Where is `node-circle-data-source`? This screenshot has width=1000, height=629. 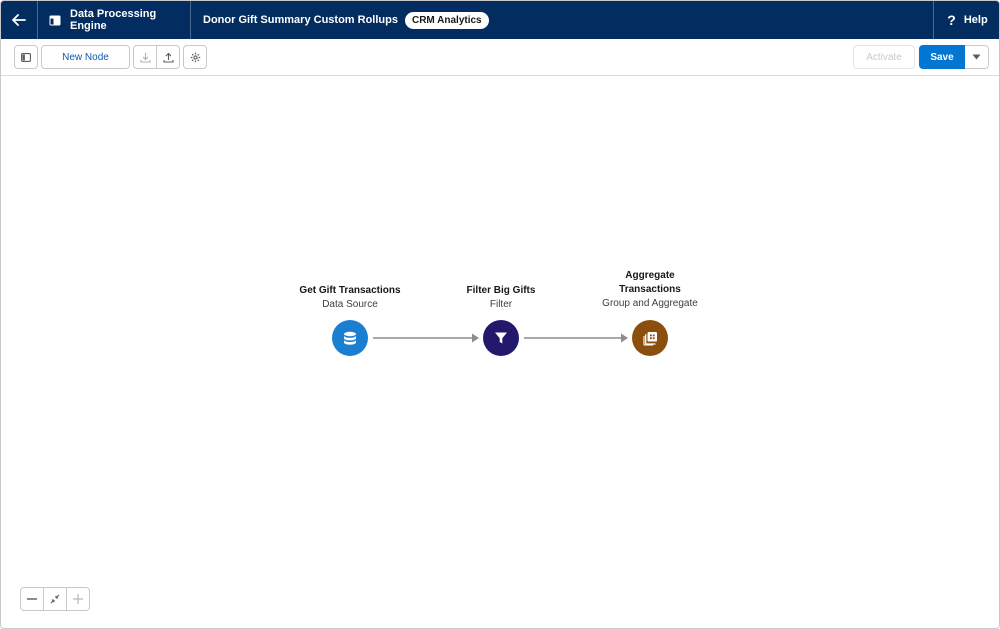 node-circle-data-source is located at coordinates (350, 338).